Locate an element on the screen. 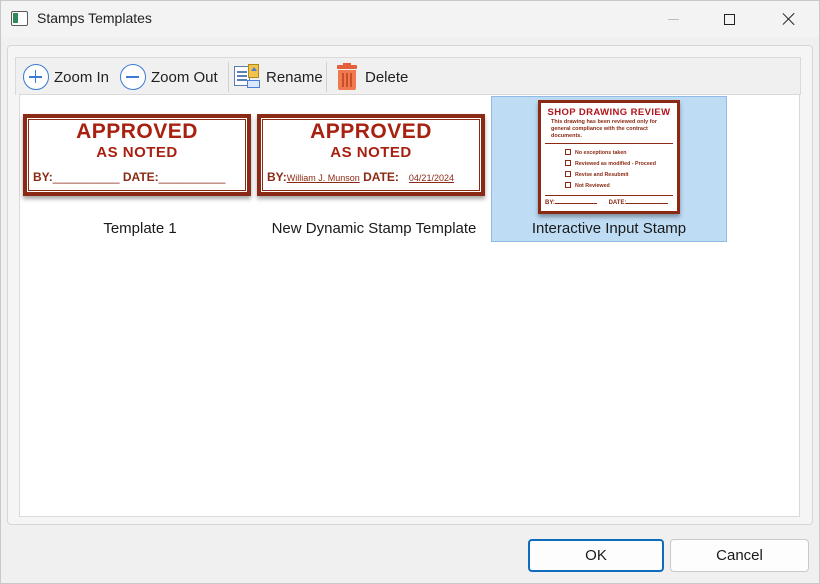 The height and width of the screenshot is (584, 820). stamp-date-value: 04/21/2024 is located at coordinates (431, 178).